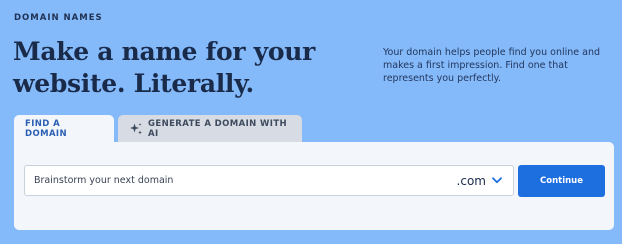 The image size is (622, 244). I want to click on tld-dropdown: .com, so click(485, 181).